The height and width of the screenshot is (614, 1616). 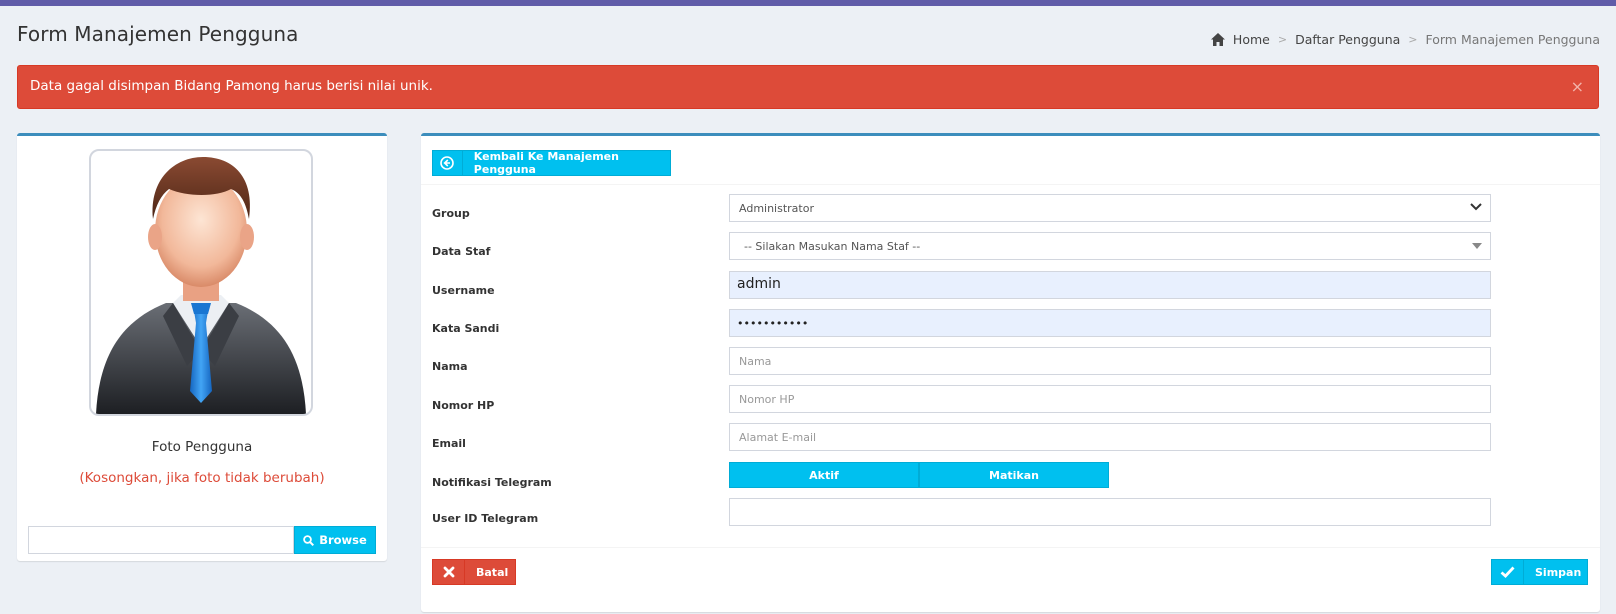 What do you see at coordinates (161, 540) in the screenshot?
I see `photo-file-input` at bounding box center [161, 540].